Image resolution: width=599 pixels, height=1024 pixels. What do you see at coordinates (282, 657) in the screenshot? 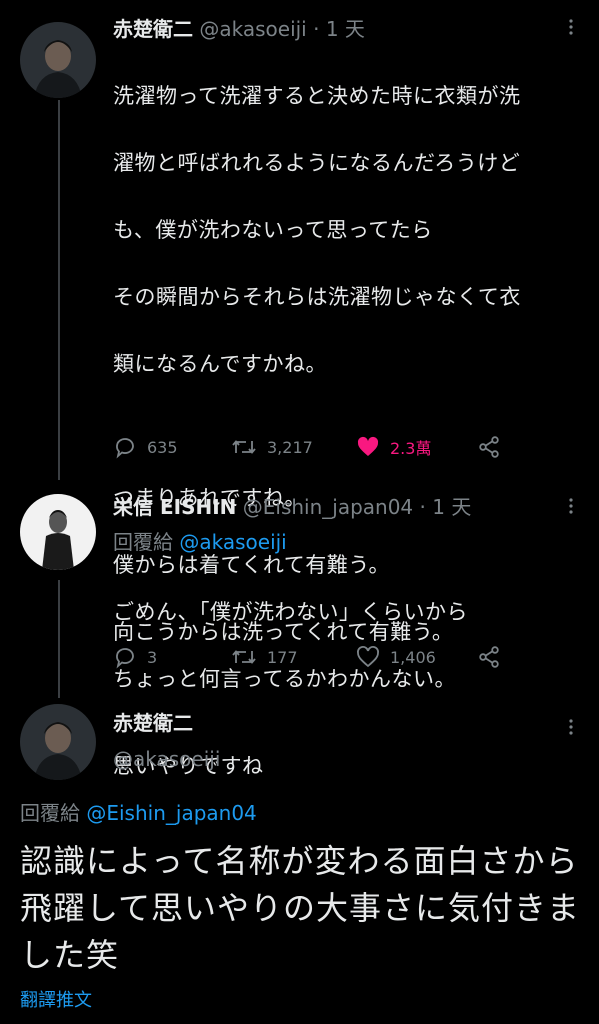
I see `retweet-count: 177` at bounding box center [282, 657].